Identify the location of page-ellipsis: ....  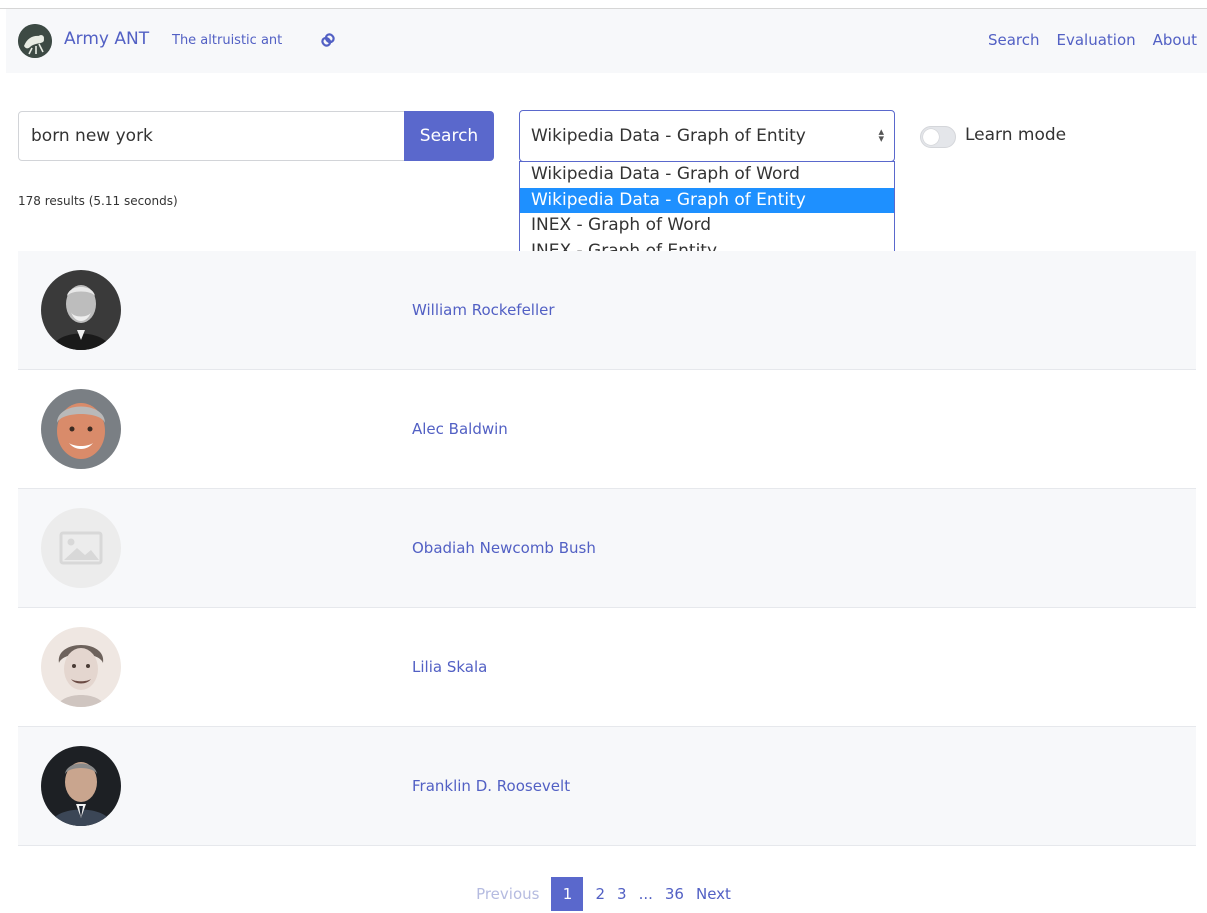
(645, 894).